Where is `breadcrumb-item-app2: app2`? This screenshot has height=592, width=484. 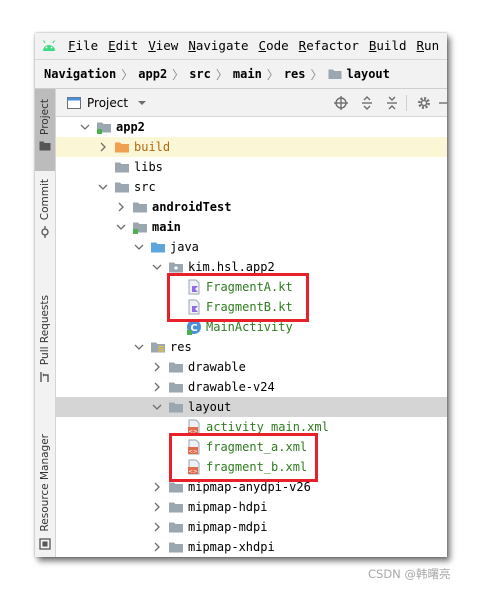 breadcrumb-item-app2: app2 is located at coordinates (152, 74).